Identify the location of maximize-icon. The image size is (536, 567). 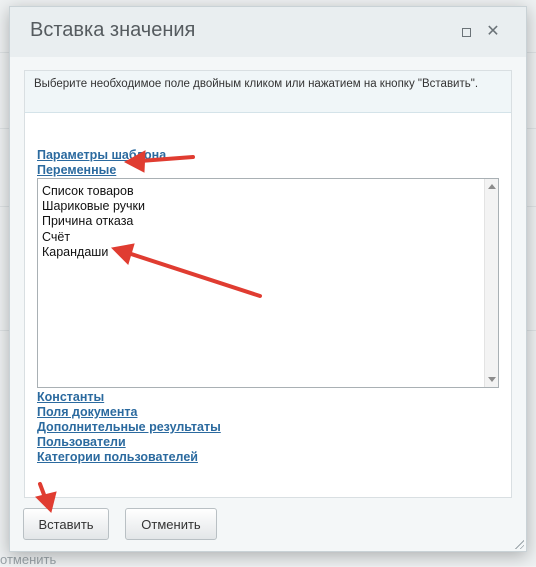
(466, 32).